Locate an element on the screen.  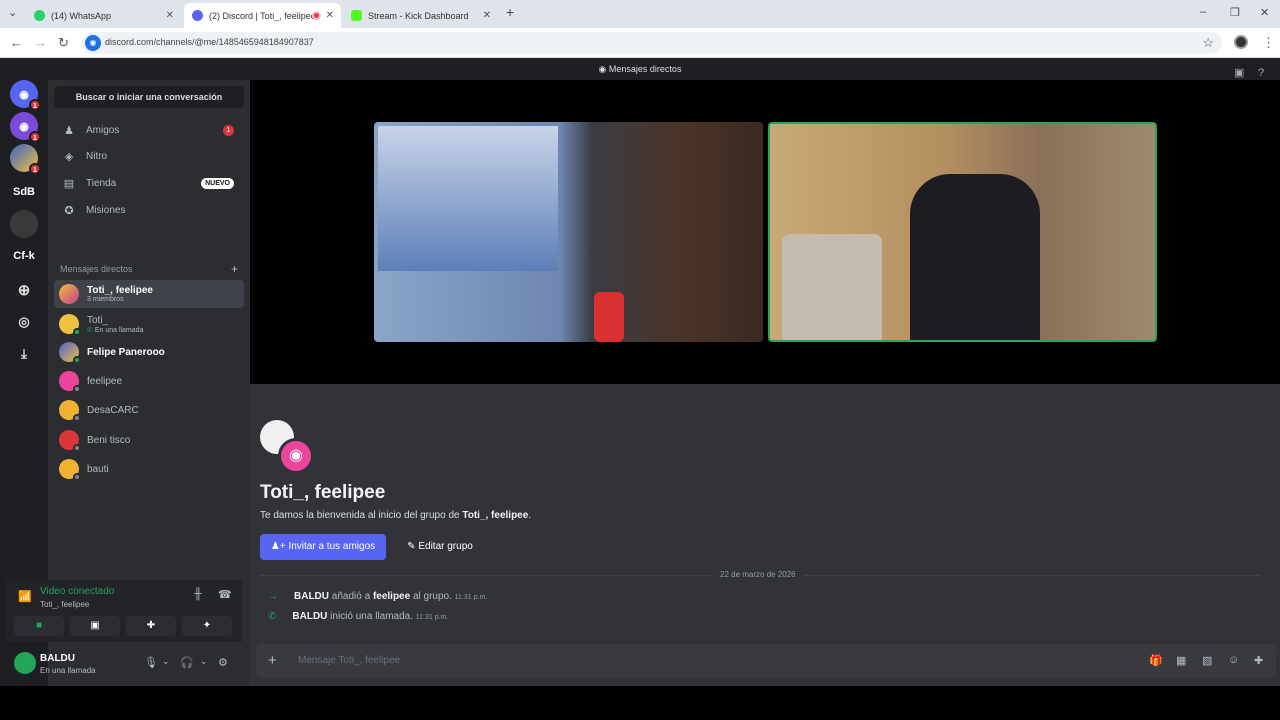
tab-kick: Stream - Kick Dashboard ✕ is located at coordinates (420, 15).